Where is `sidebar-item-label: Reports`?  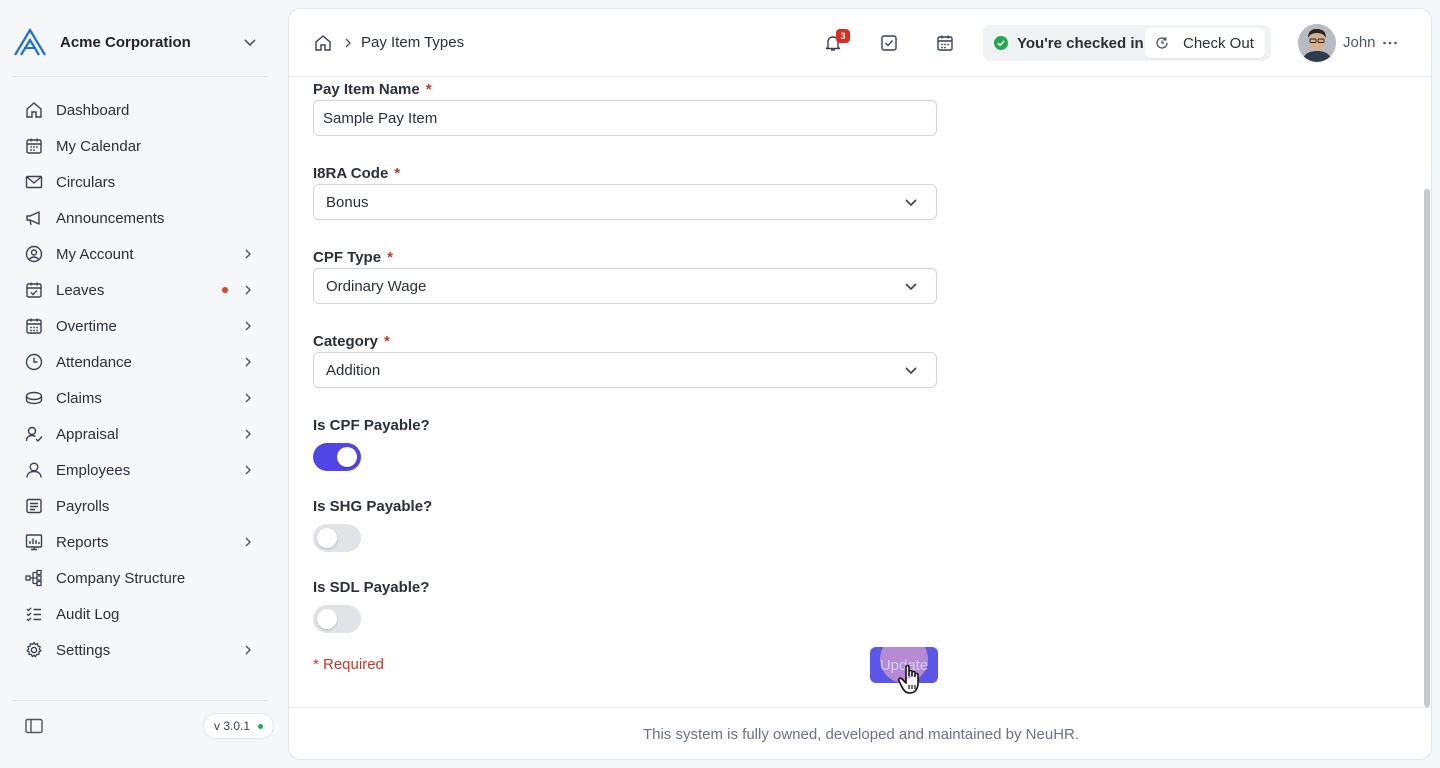 sidebar-item-label: Reports is located at coordinates (82, 542).